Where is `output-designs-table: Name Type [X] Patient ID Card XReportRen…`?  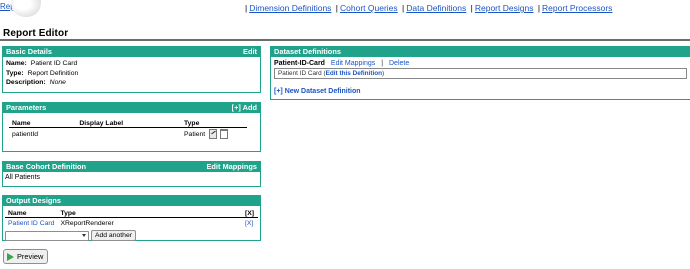
output-designs-table: Name Type [X] Patient ID Card XReportRen… is located at coordinates (131, 219).